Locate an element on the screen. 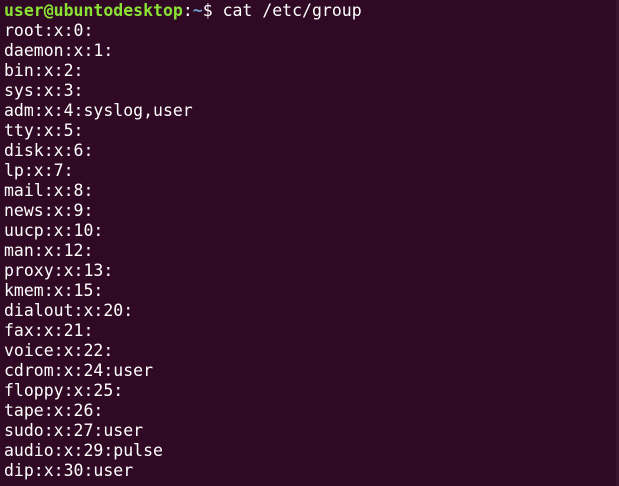 The image size is (619, 486). output-line: uucp:x:10: is located at coordinates (54, 230).